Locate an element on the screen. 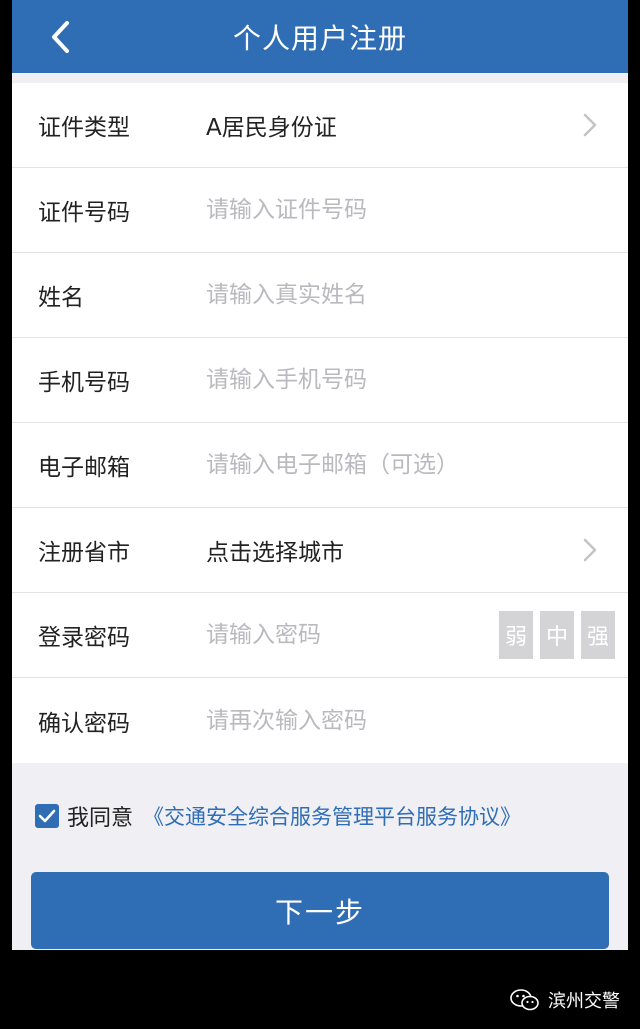 The width and height of the screenshot is (640, 1029). page-title: 个人用户注册 is located at coordinates (319, 38).